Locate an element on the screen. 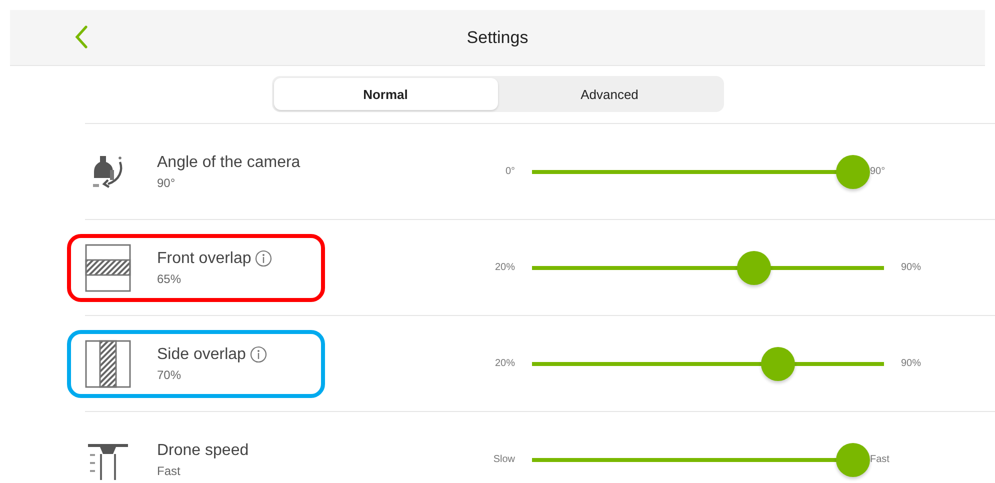 The image size is (995, 483). page-title: Settings is located at coordinates (497, 38).